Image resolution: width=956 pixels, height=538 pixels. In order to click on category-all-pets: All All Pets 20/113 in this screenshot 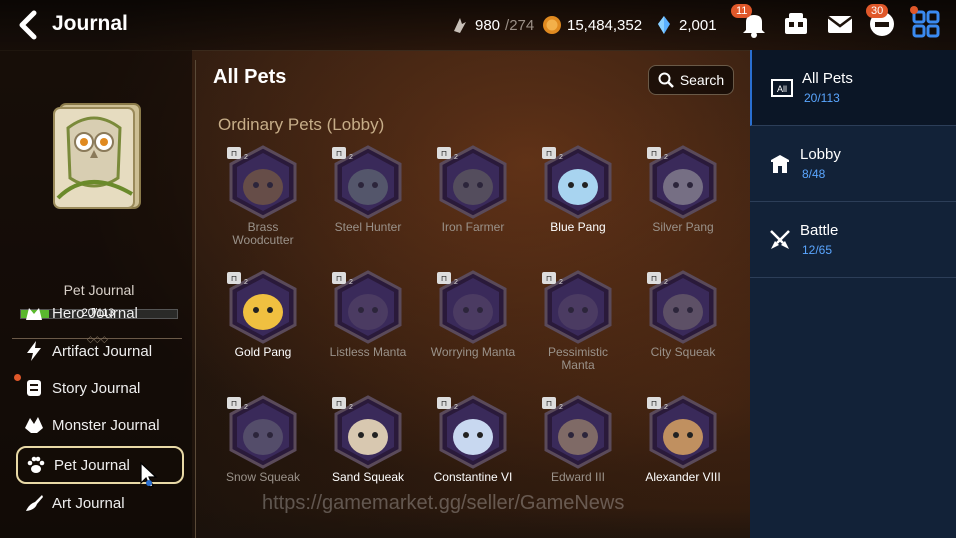, I will do `click(853, 88)`.